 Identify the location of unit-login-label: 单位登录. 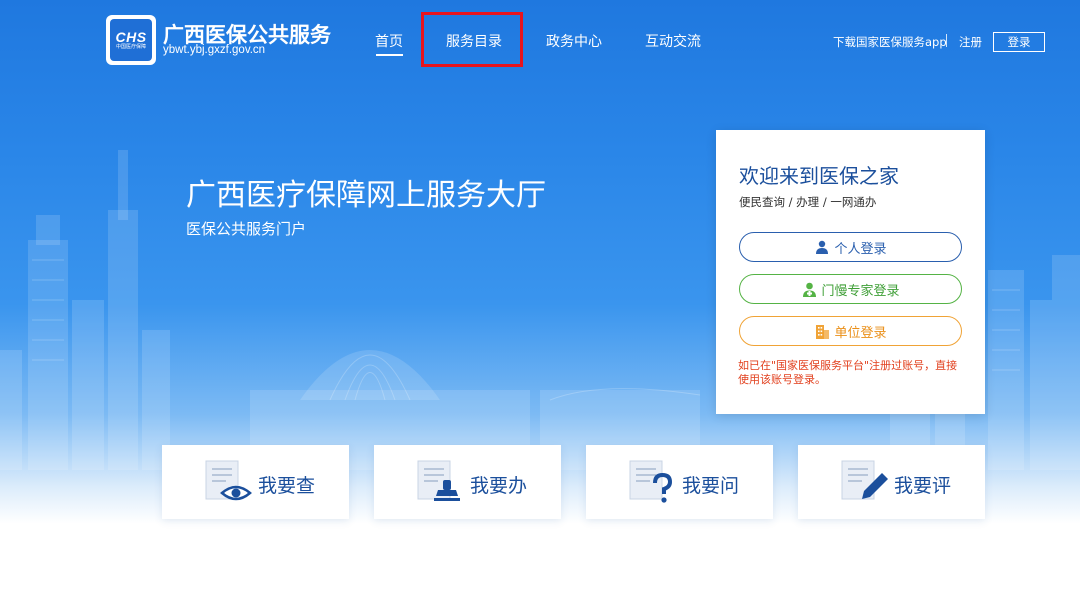
(860, 333).